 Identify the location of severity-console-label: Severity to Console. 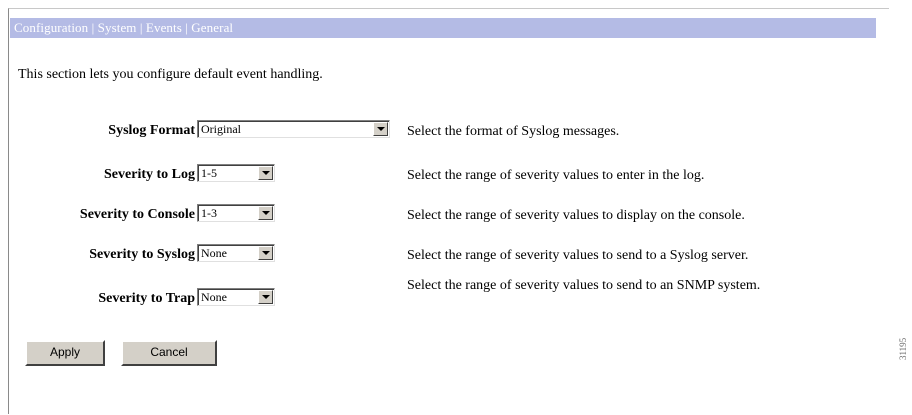
(137, 214).